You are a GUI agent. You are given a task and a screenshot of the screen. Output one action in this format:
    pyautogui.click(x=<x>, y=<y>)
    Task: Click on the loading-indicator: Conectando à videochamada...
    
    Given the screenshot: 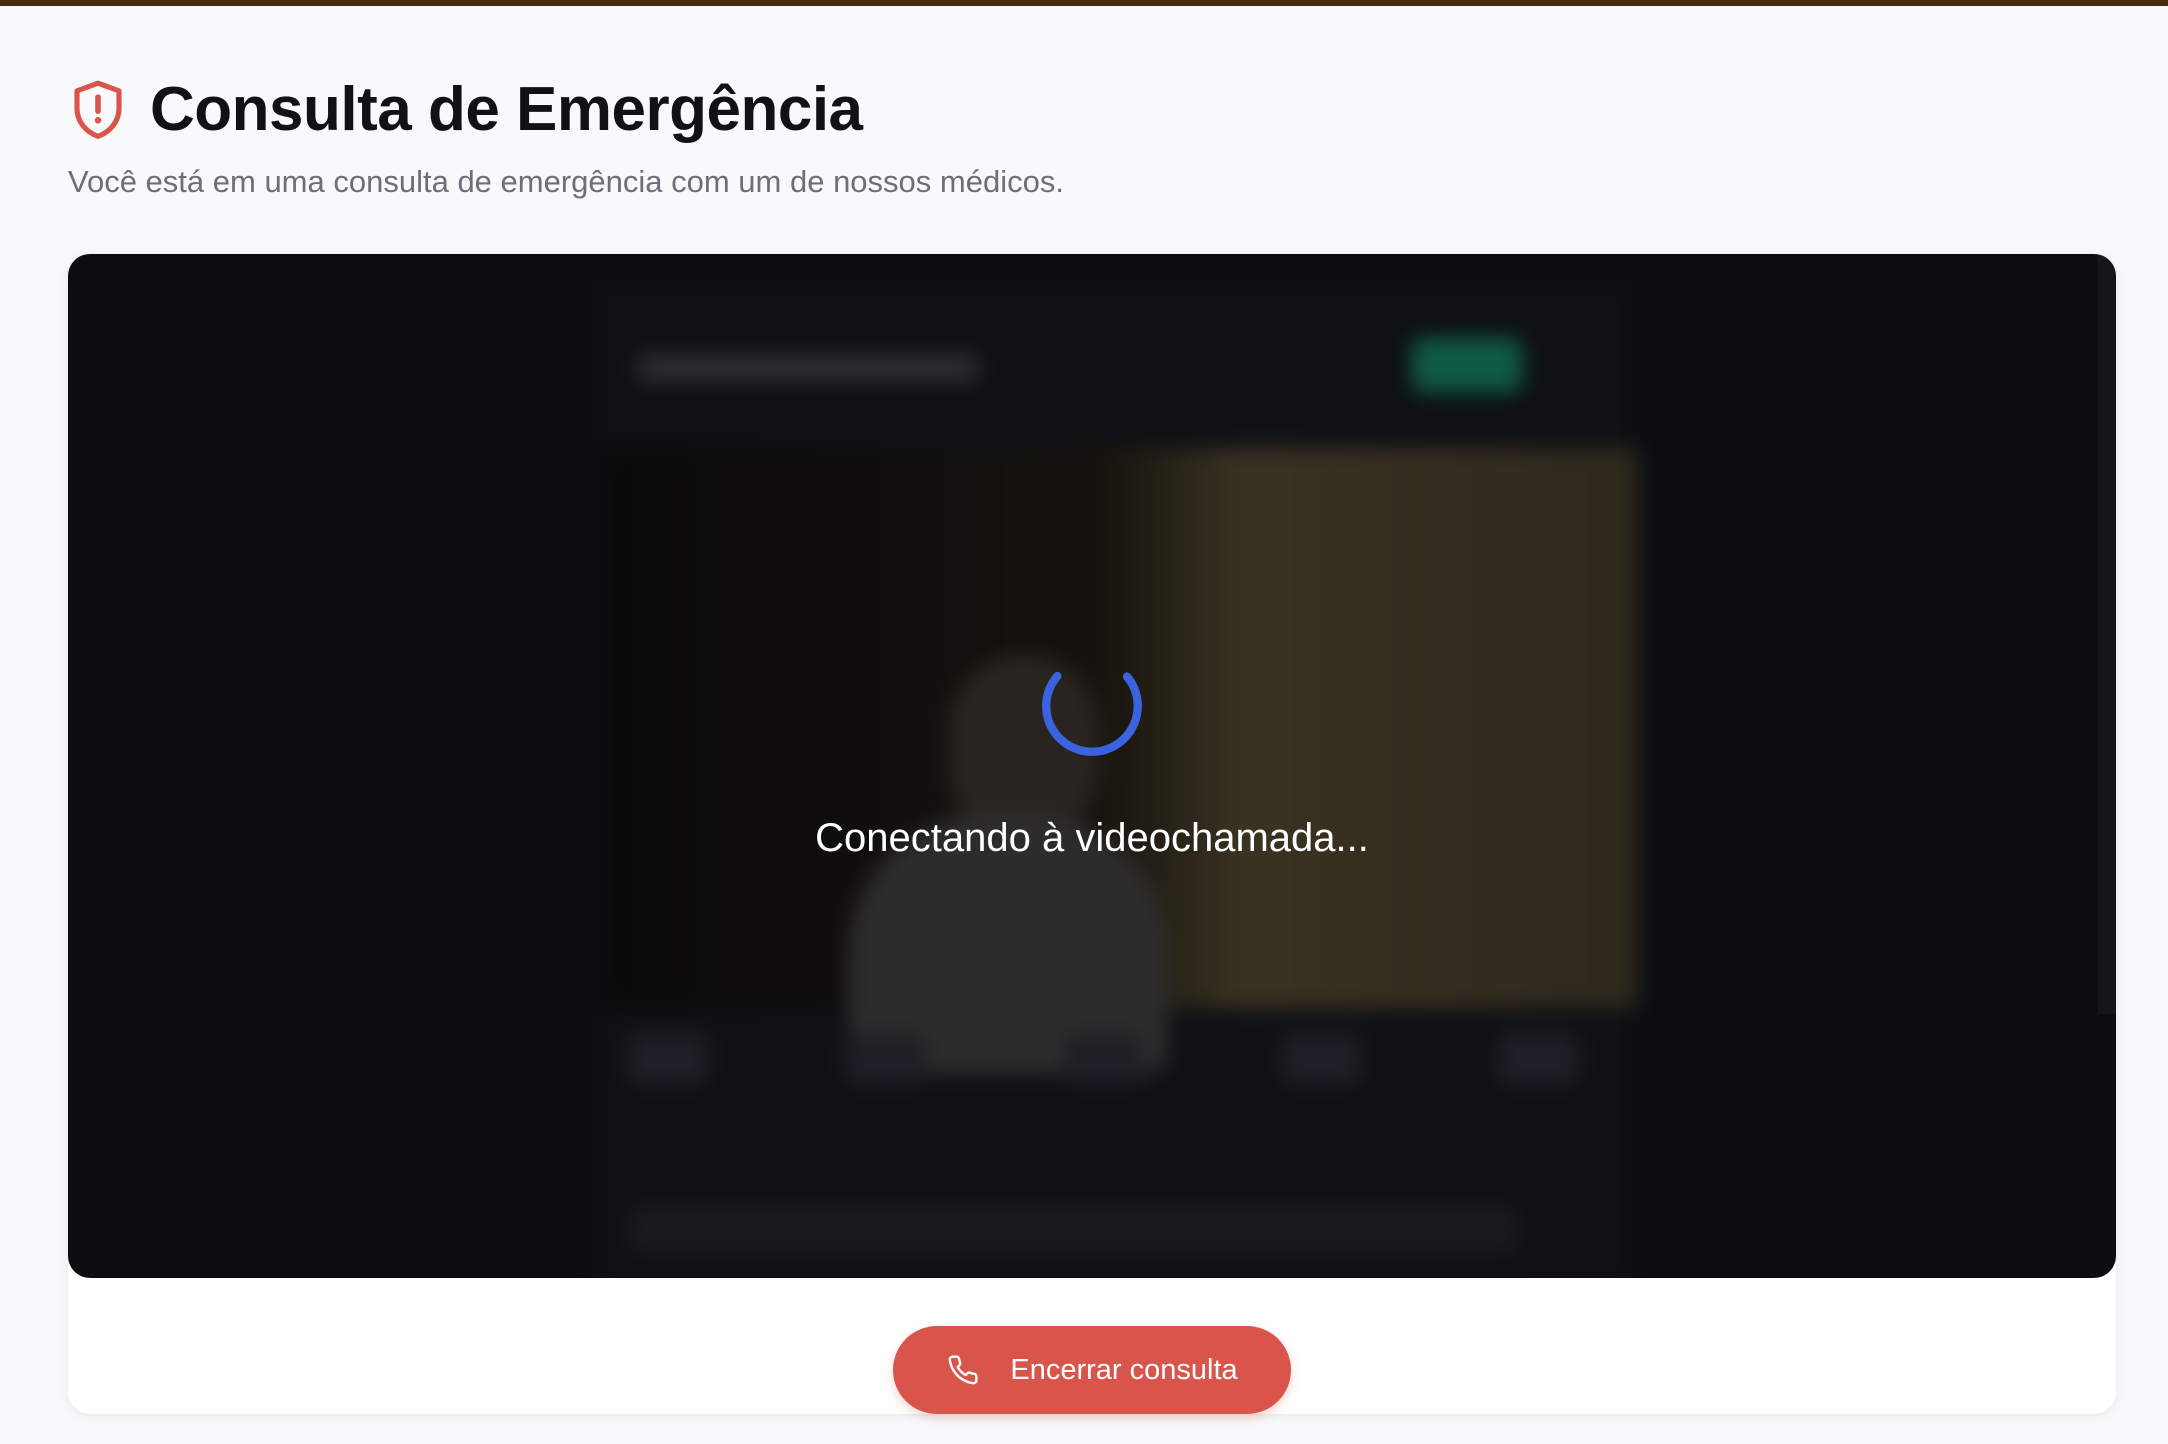 What is the action you would take?
    pyautogui.click(x=1092, y=758)
    